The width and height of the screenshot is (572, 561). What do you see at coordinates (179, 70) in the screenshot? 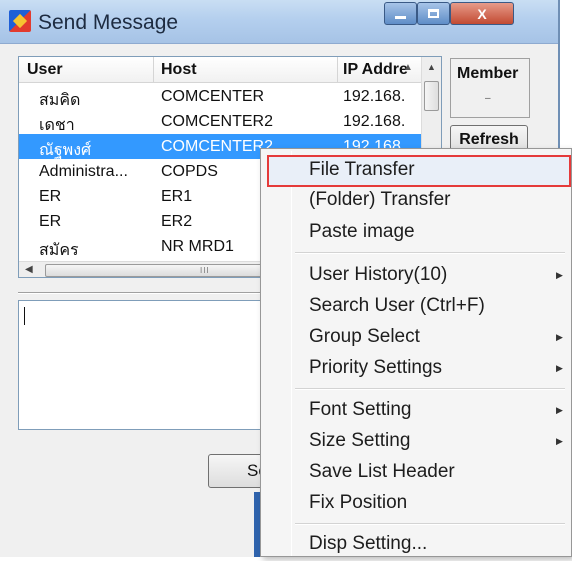
I see `column-header-host: Host` at bounding box center [179, 70].